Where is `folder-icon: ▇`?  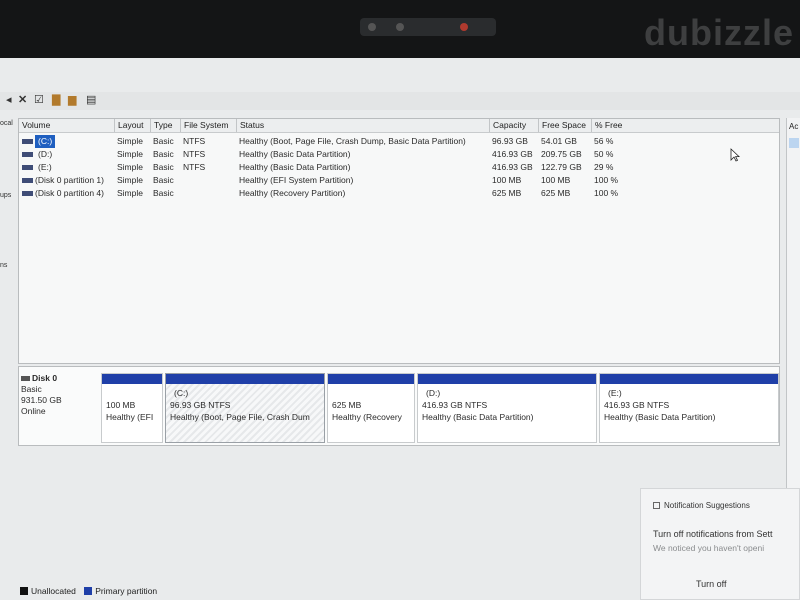
folder-icon: ▇ is located at coordinates (57, 100).